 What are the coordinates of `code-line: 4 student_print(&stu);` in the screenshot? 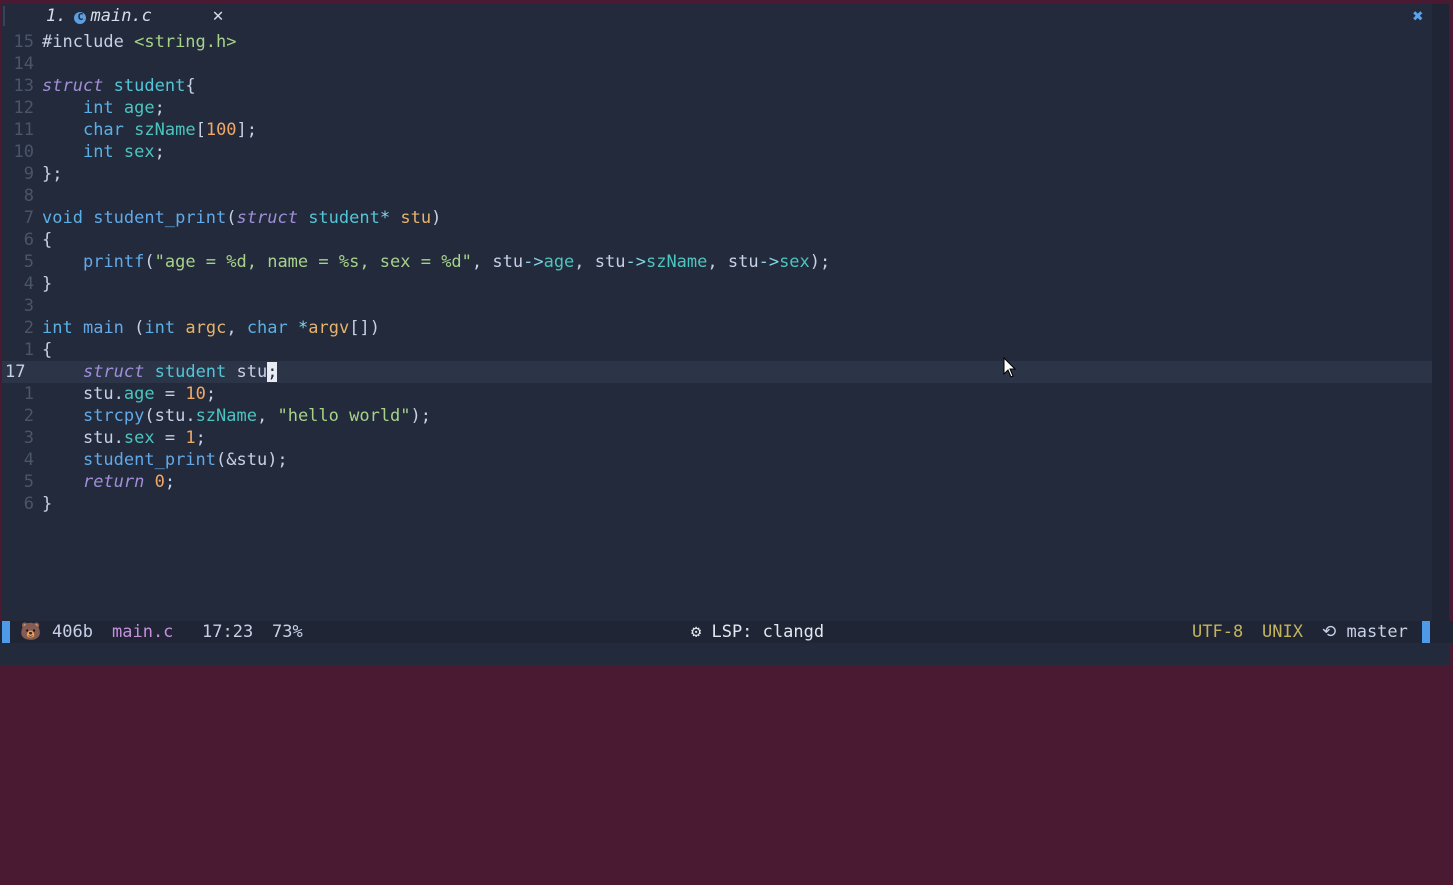 It's located at (718, 460).